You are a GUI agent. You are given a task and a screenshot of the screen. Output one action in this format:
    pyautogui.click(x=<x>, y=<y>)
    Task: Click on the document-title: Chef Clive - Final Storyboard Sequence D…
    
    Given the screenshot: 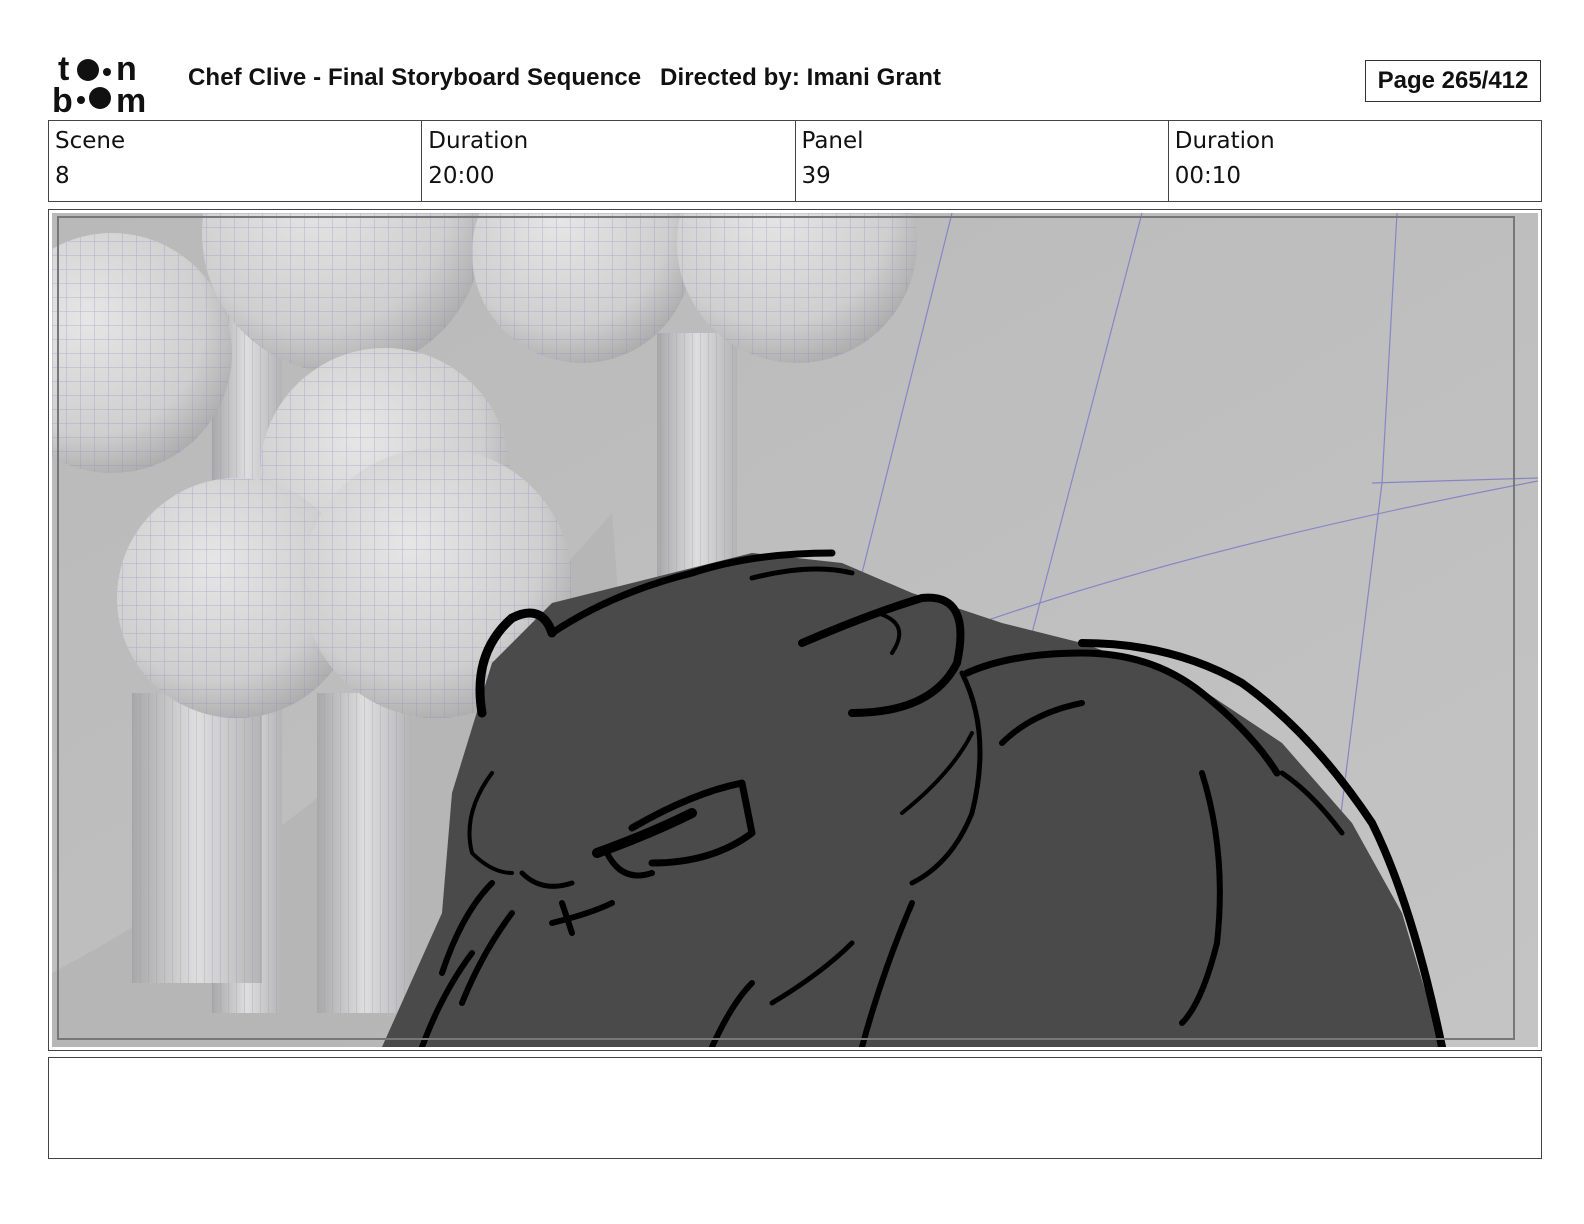 What is the action you would take?
    pyautogui.click(x=564, y=78)
    